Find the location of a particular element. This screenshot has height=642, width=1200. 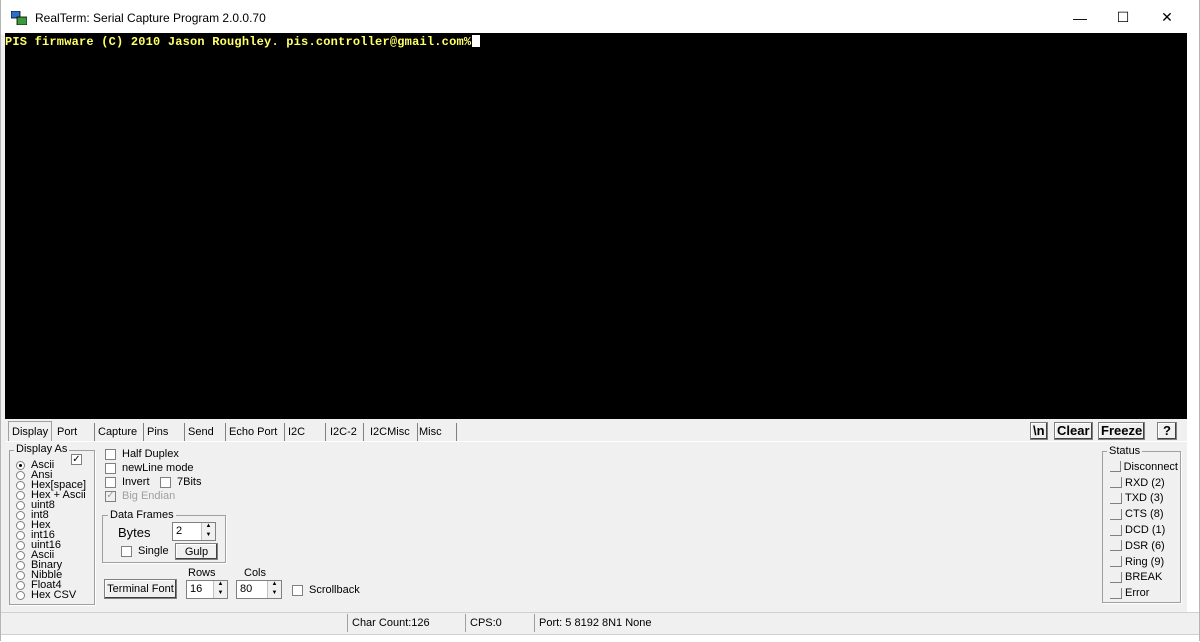

status-disconnect: Disconnect is located at coordinates (1144, 467).